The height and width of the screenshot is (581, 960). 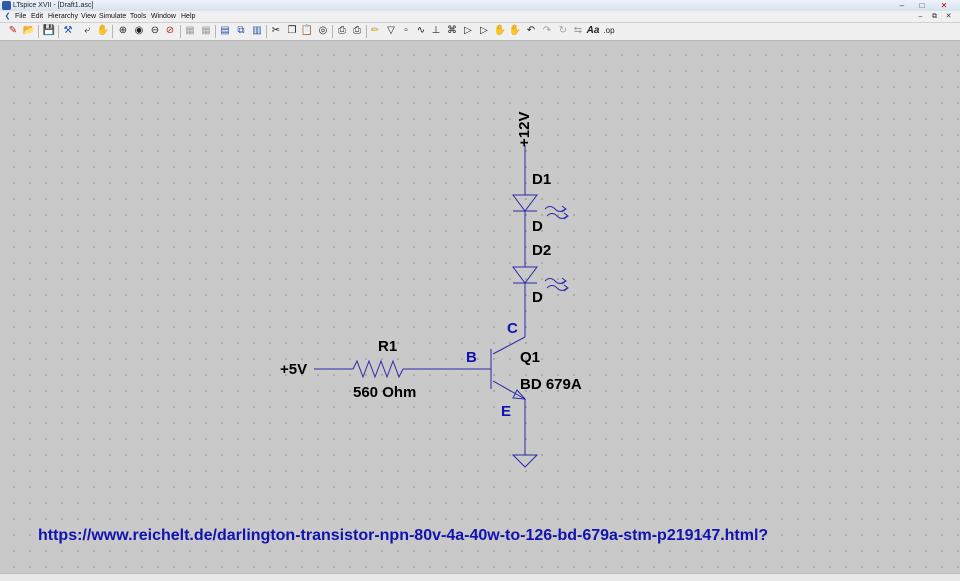 I want to click on wire-icon: ✏, so click(x=375, y=31).